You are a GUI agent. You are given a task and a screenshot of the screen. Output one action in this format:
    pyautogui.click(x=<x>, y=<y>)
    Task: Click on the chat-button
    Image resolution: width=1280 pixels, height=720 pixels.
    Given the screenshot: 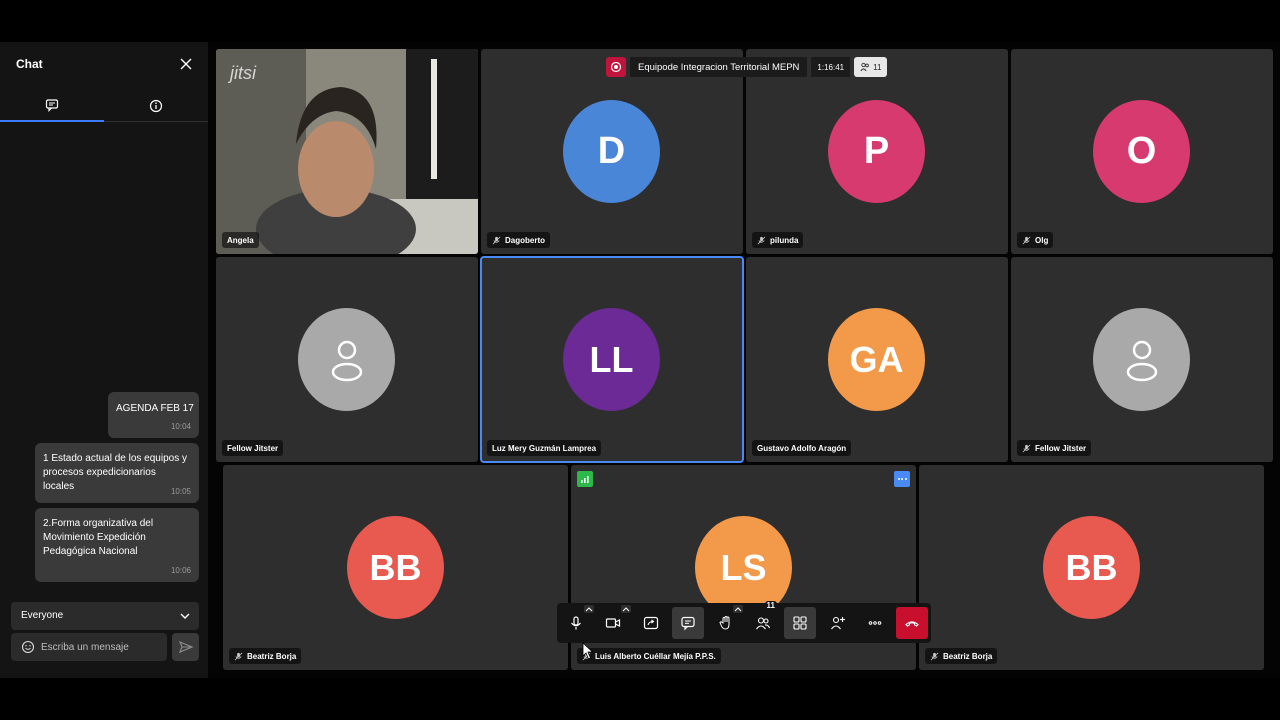 What is the action you would take?
    pyautogui.click(x=688, y=623)
    